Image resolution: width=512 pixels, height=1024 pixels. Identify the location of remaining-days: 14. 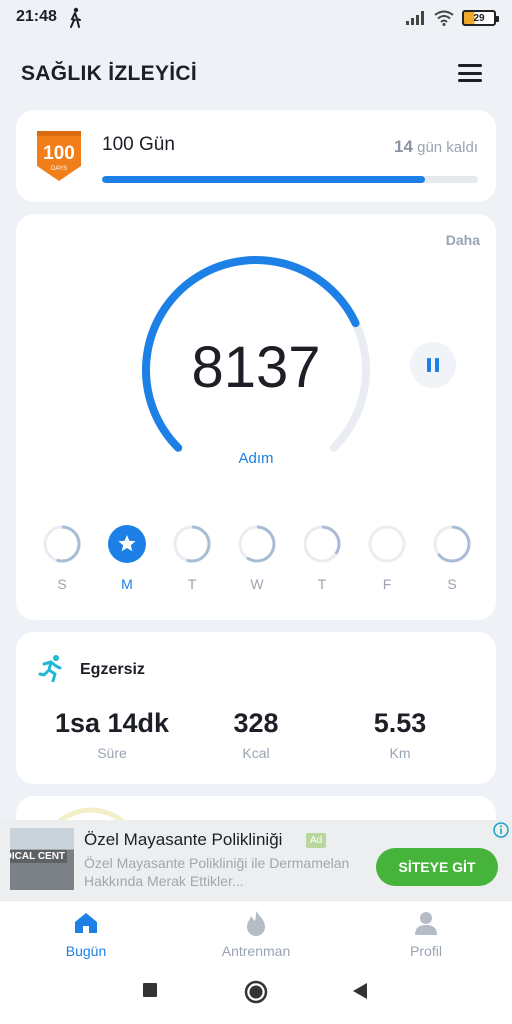
(403, 146).